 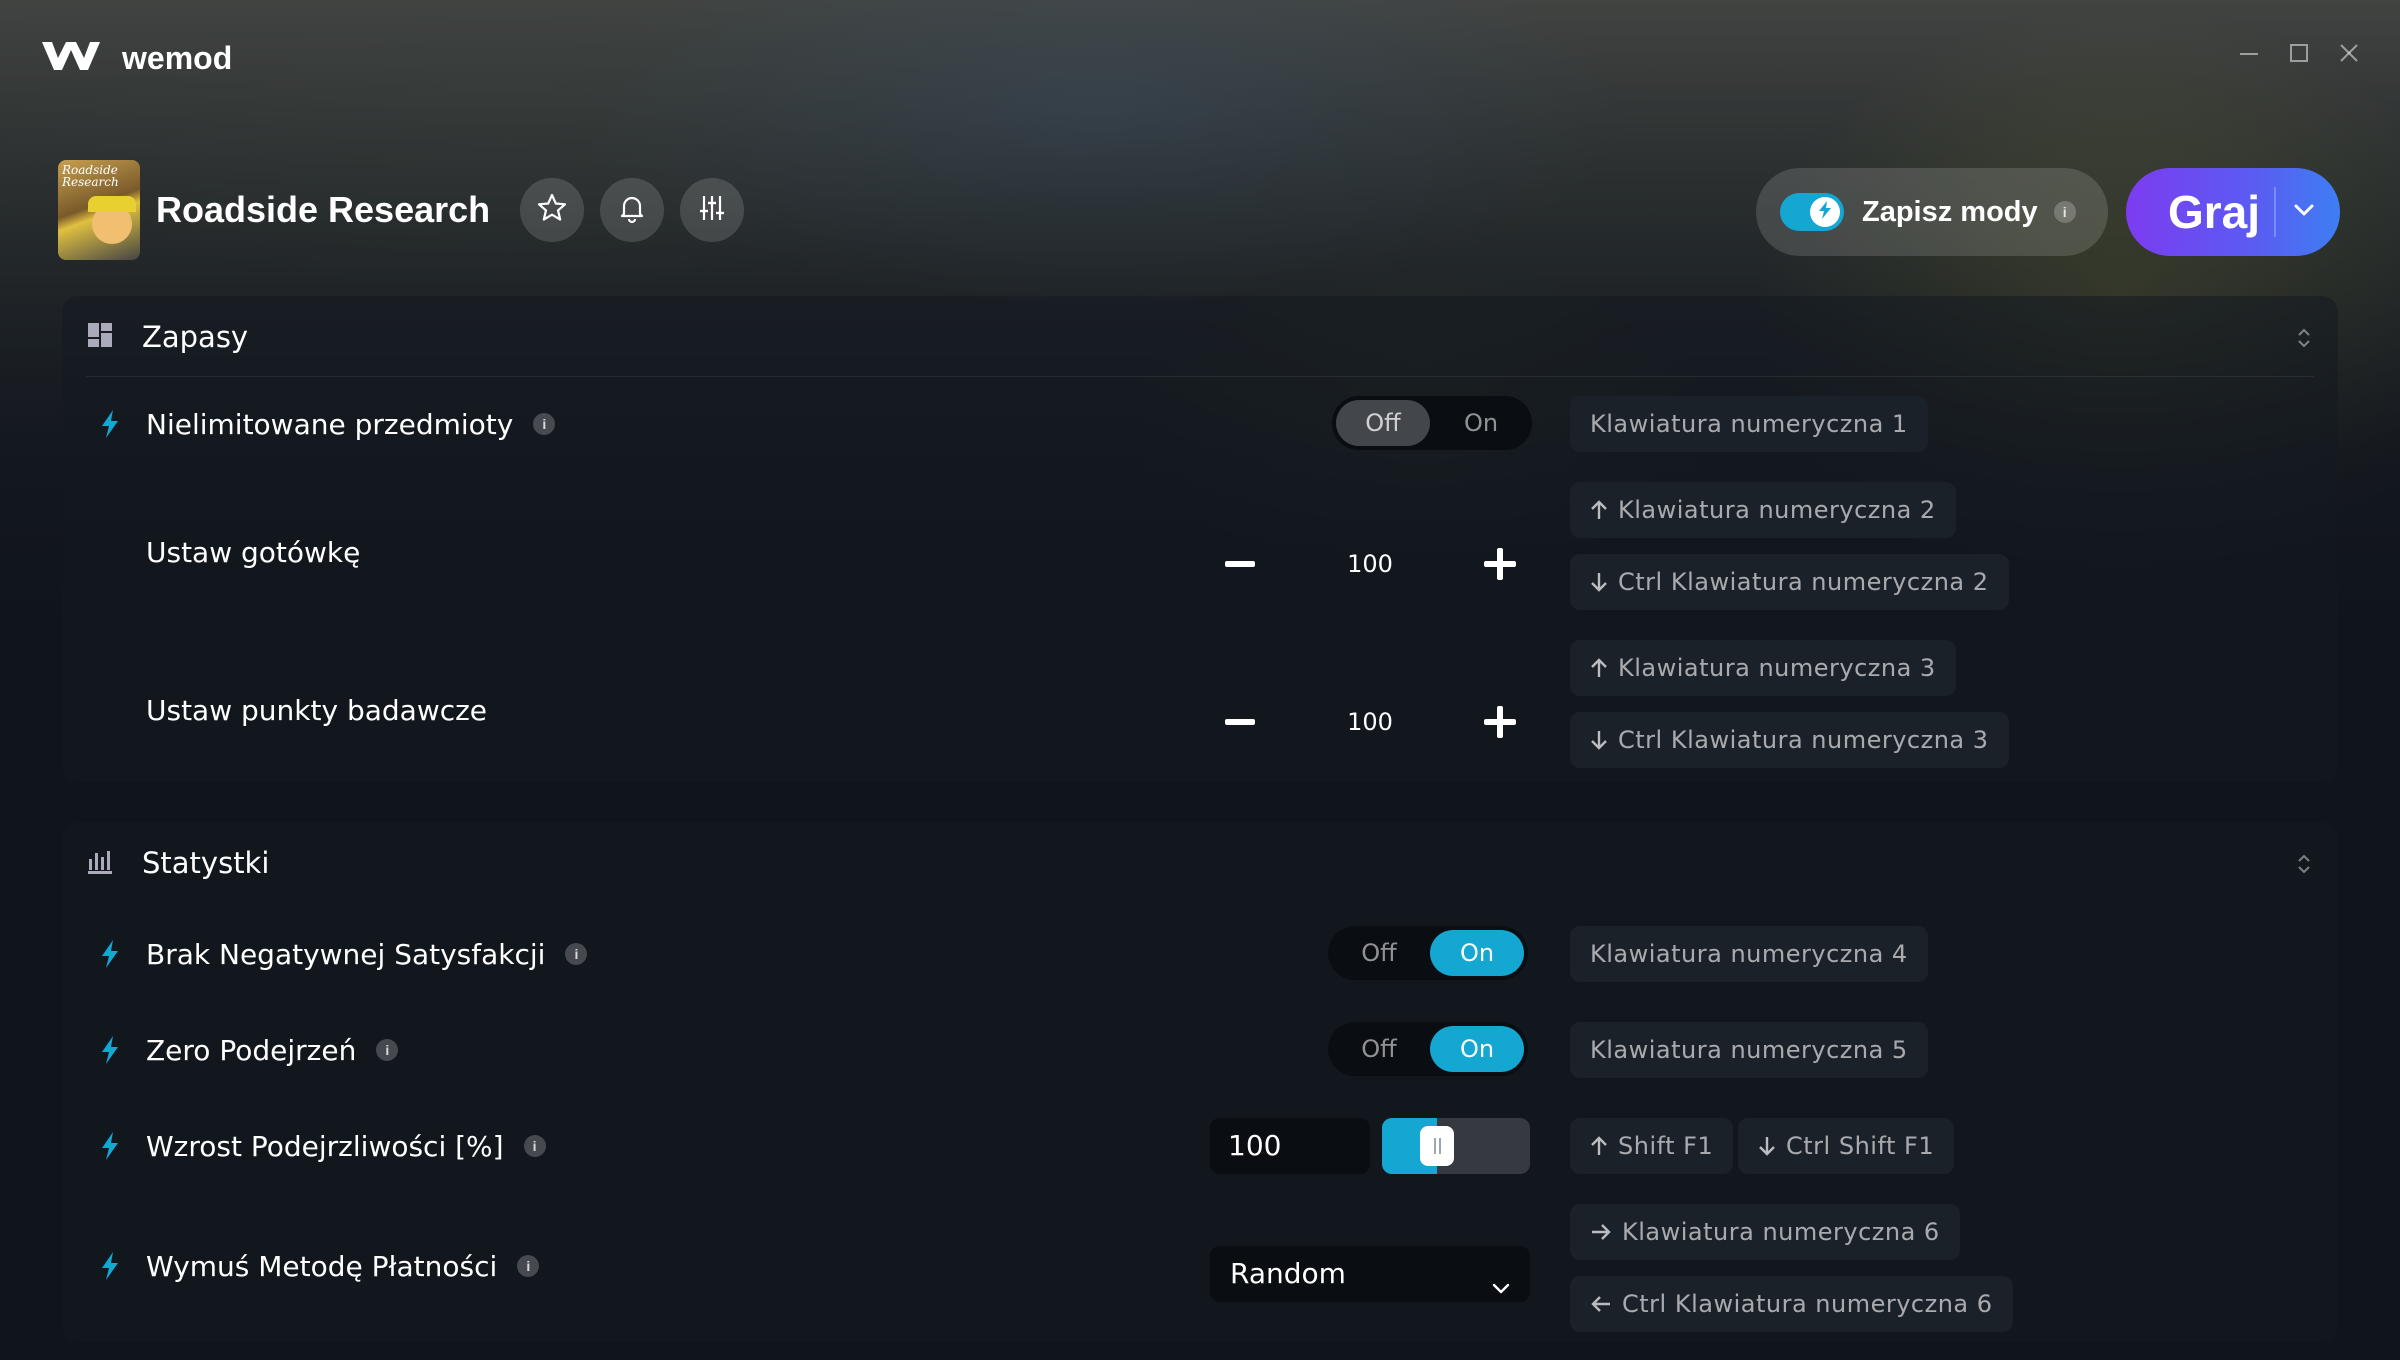 I want to click on section-title: Zapasy, so click(x=195, y=337).